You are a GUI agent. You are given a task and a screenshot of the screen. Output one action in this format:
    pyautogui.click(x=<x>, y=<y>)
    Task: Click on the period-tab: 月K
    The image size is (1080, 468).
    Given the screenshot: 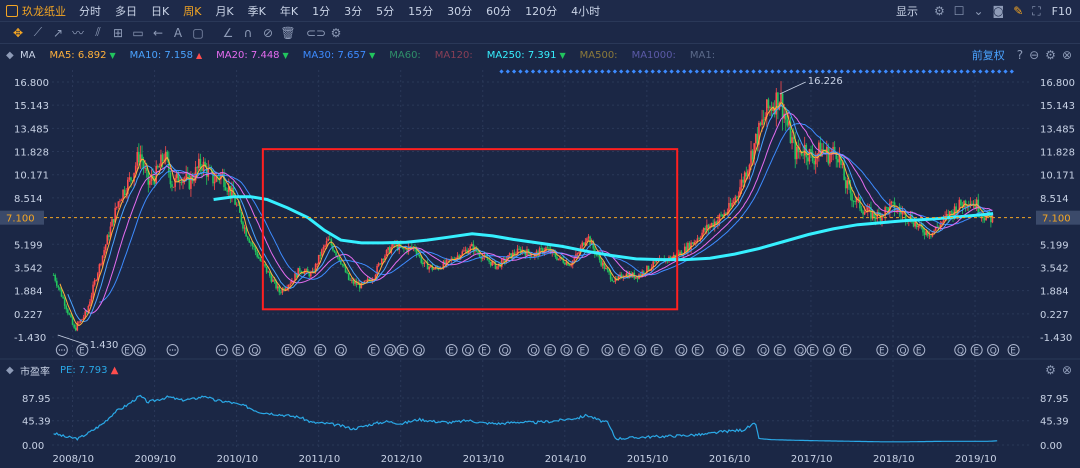 What is the action you would take?
    pyautogui.click(x=224, y=11)
    